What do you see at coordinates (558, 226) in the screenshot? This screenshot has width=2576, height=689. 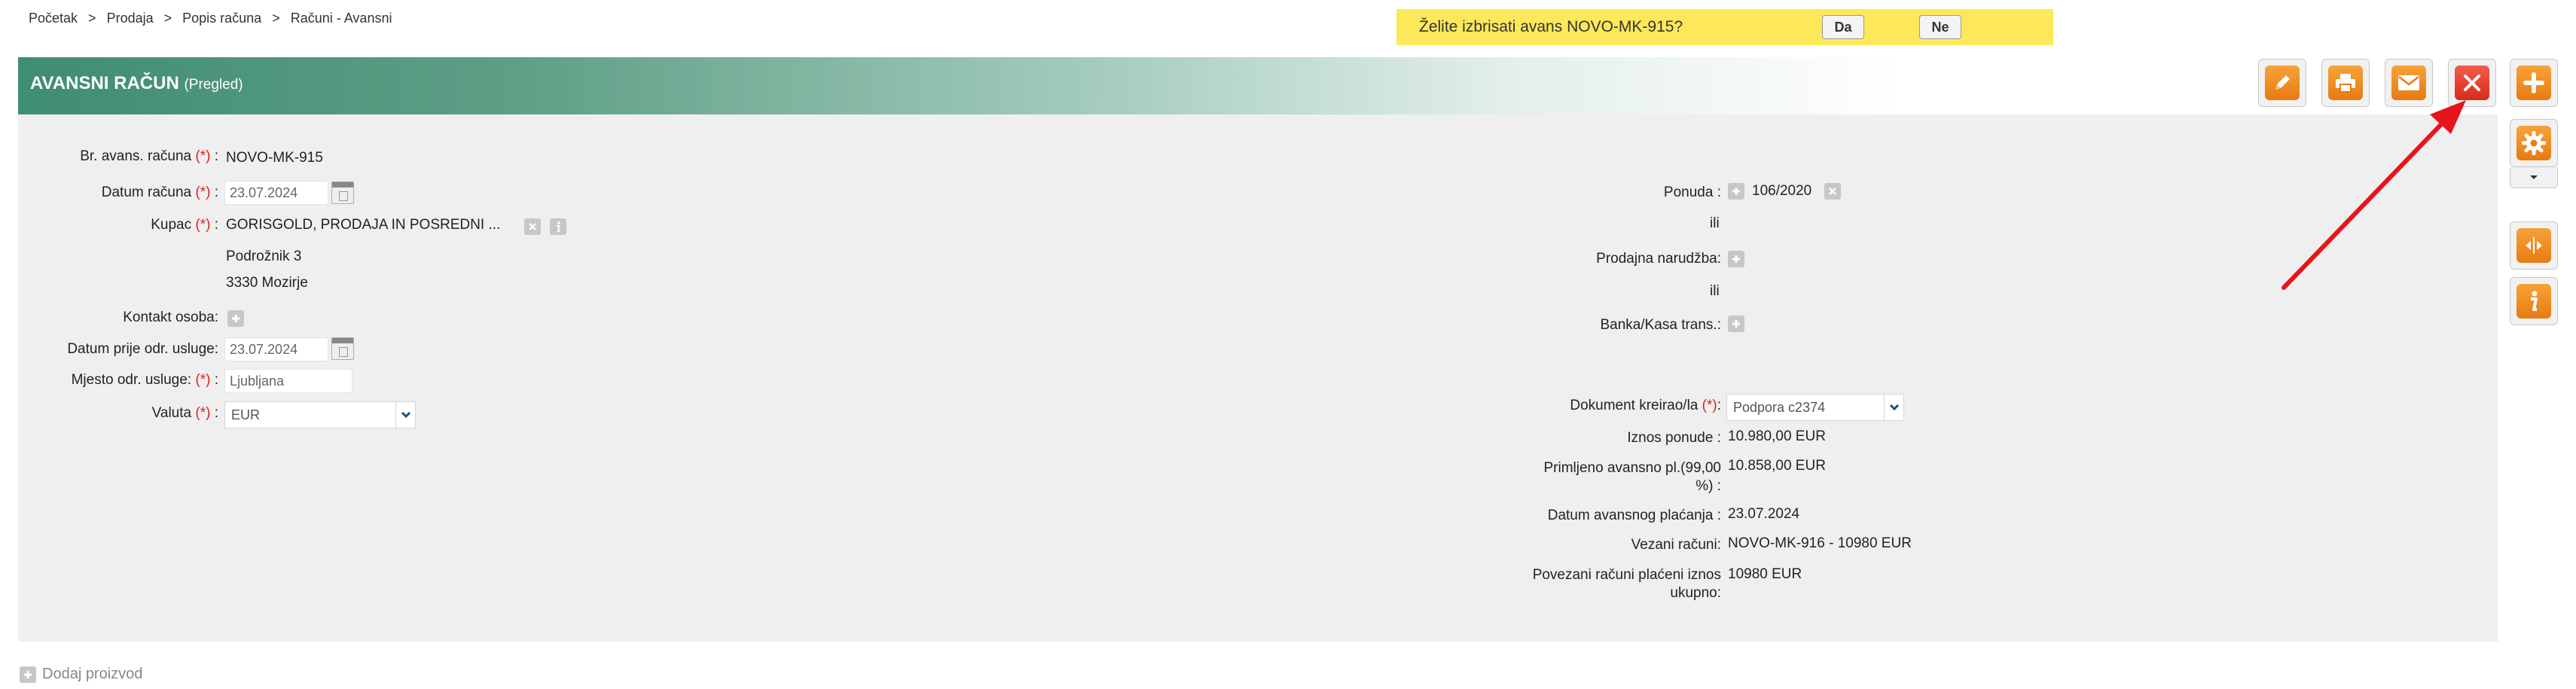 I see `customer-info-icon` at bounding box center [558, 226].